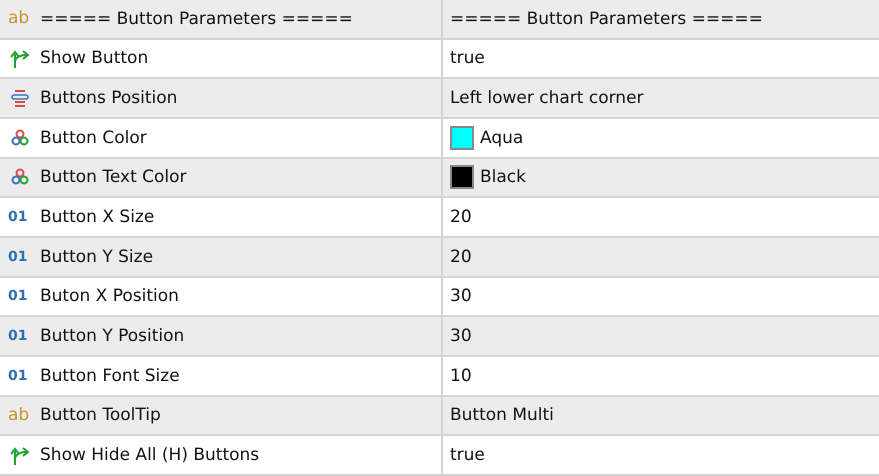 The height and width of the screenshot is (476, 879). Describe the element at coordinates (606, 18) in the screenshot. I see `parameter-value: ===== Button Parameters =====` at that location.